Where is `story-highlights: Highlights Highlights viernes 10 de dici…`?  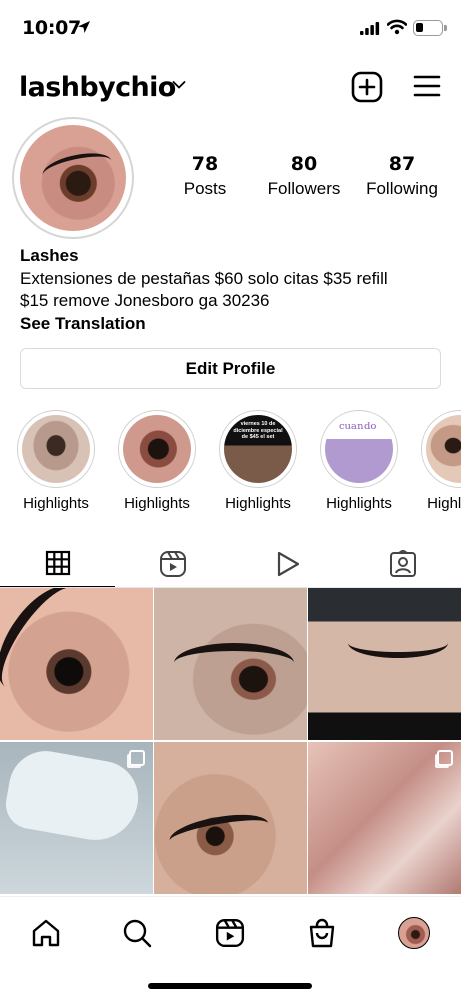
story-highlights: Highlights Highlights viernes 10 de dici… is located at coordinates (230, 465).